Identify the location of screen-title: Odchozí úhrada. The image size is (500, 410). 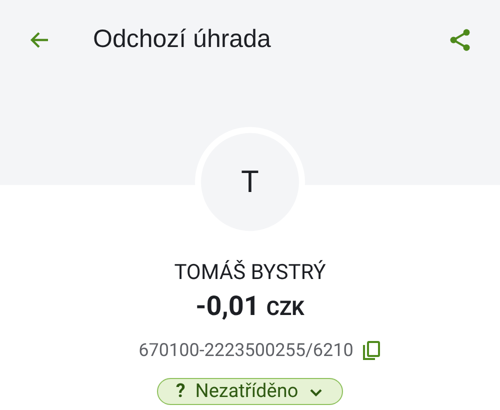
(182, 40).